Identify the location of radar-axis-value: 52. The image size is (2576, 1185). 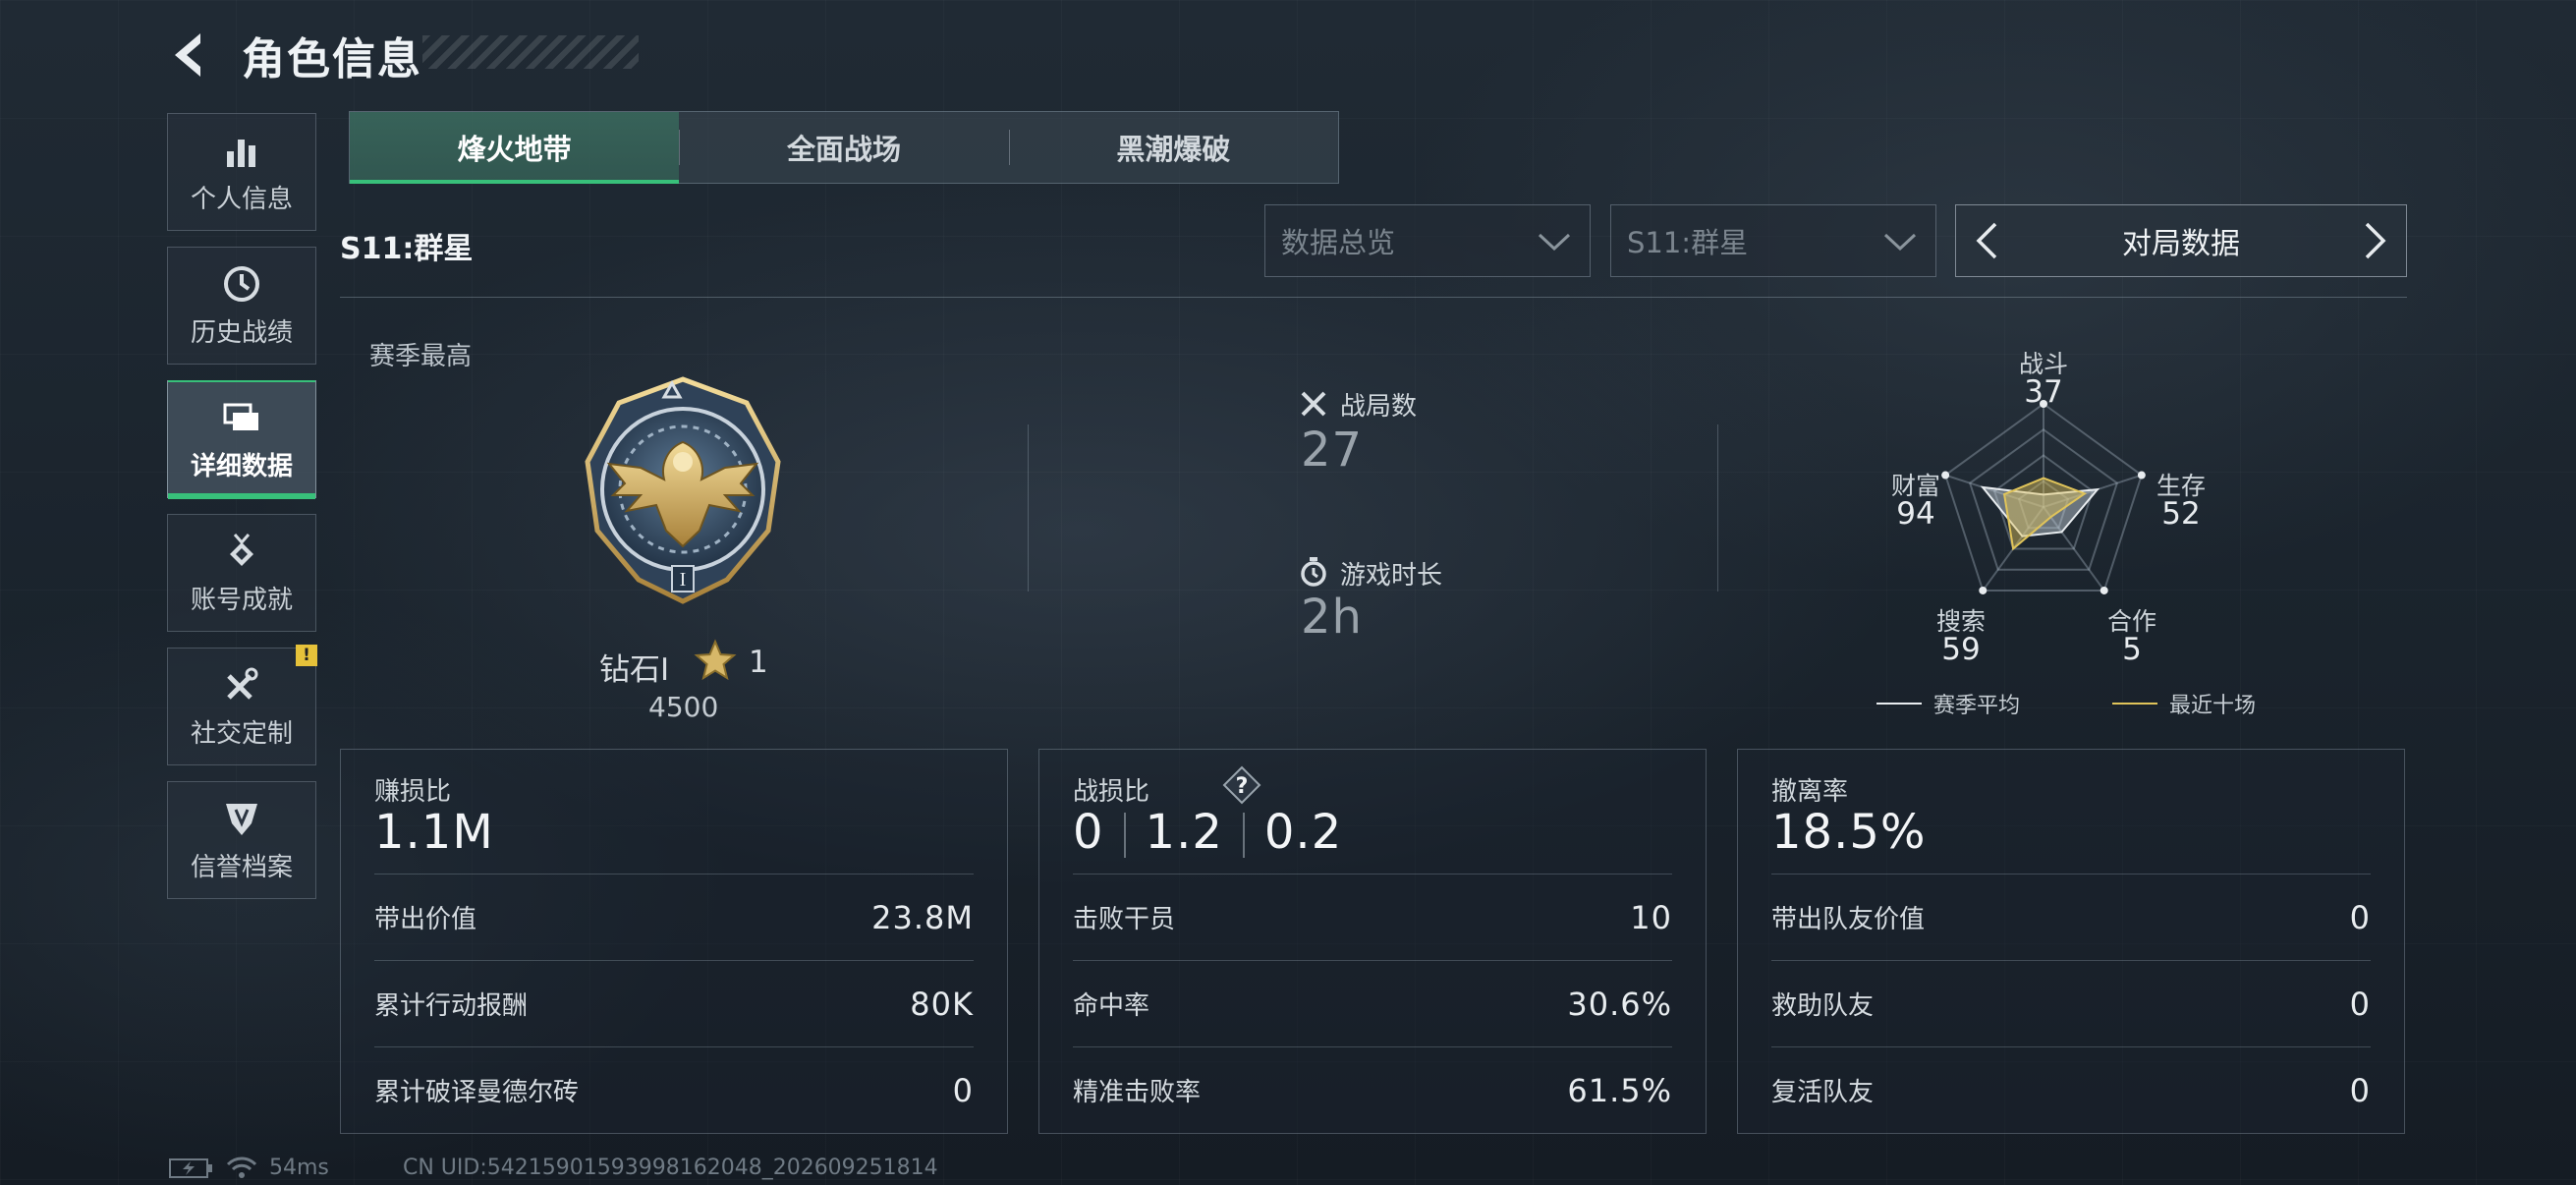
(2181, 514).